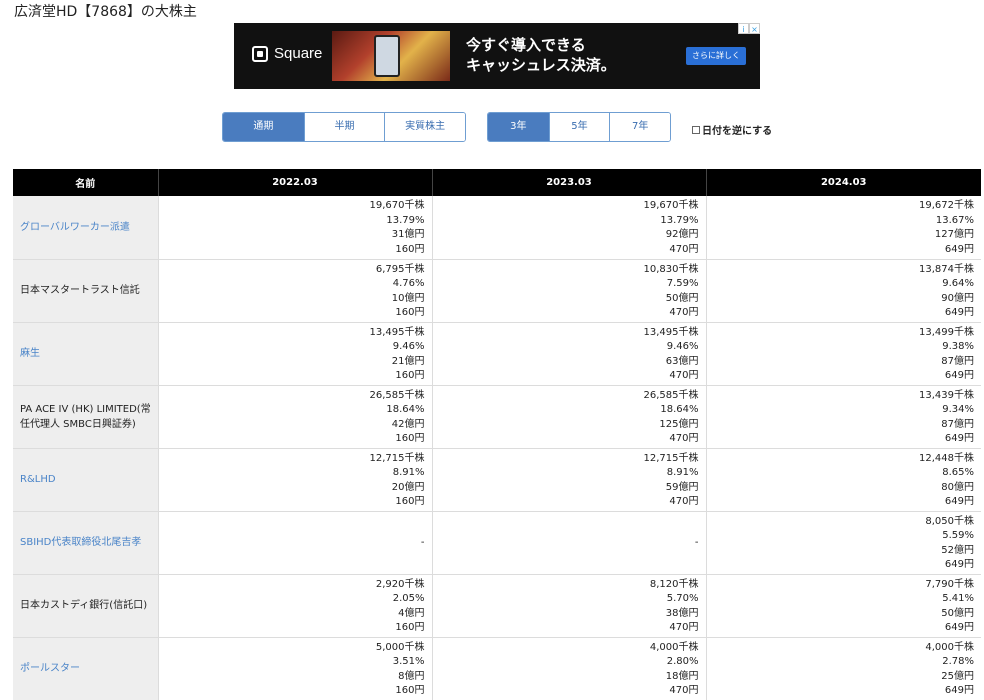 The image size is (984, 700). I want to click on holding-value: 4億円, so click(411, 613).